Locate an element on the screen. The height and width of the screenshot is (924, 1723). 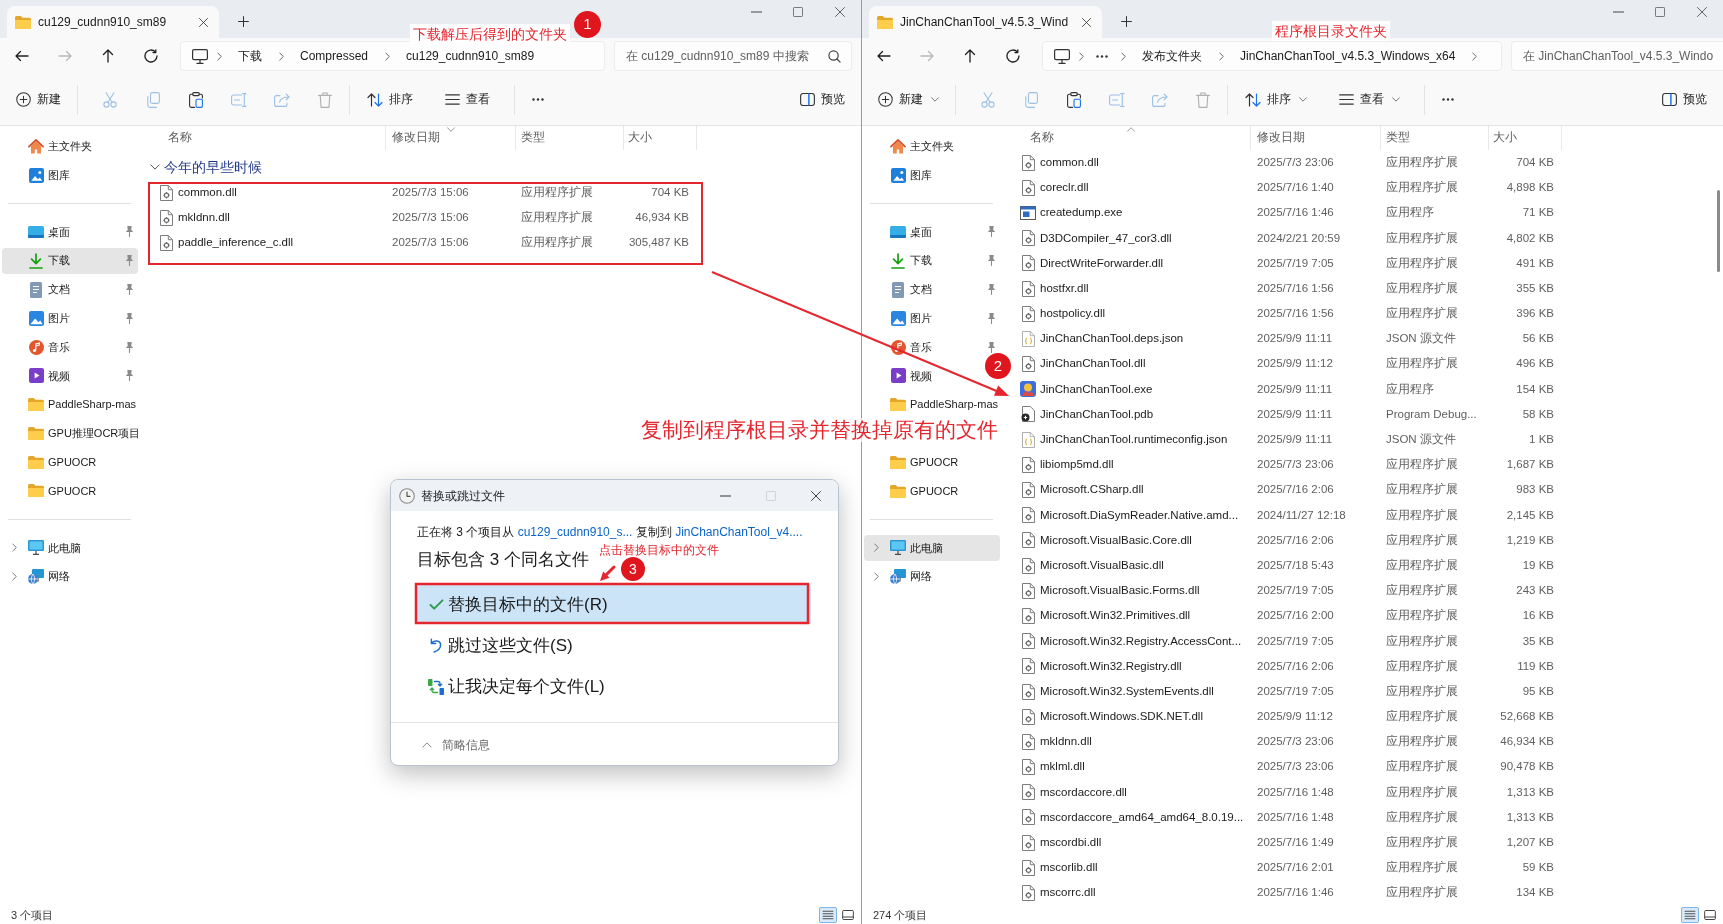
tab: JinChanChanTool_v4.5.3_Wind is located at coordinates (986, 22).